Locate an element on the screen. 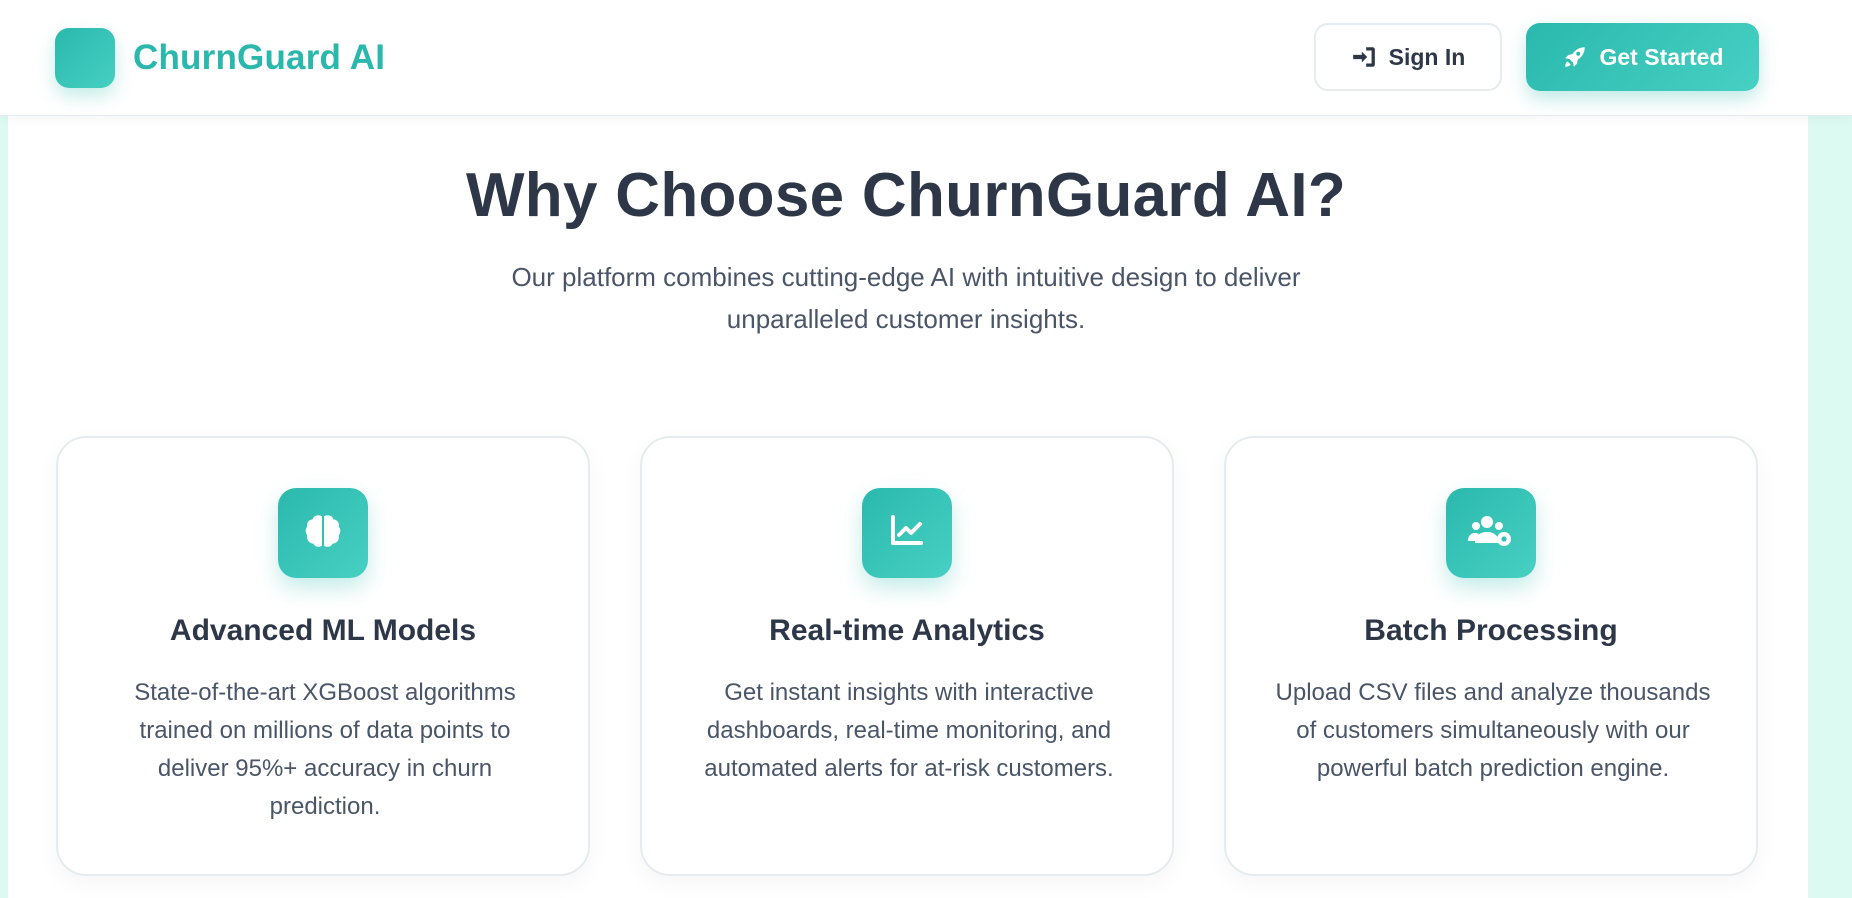 This screenshot has width=1852, height=898. brand-name: ChurnGuard AI is located at coordinates (259, 58).